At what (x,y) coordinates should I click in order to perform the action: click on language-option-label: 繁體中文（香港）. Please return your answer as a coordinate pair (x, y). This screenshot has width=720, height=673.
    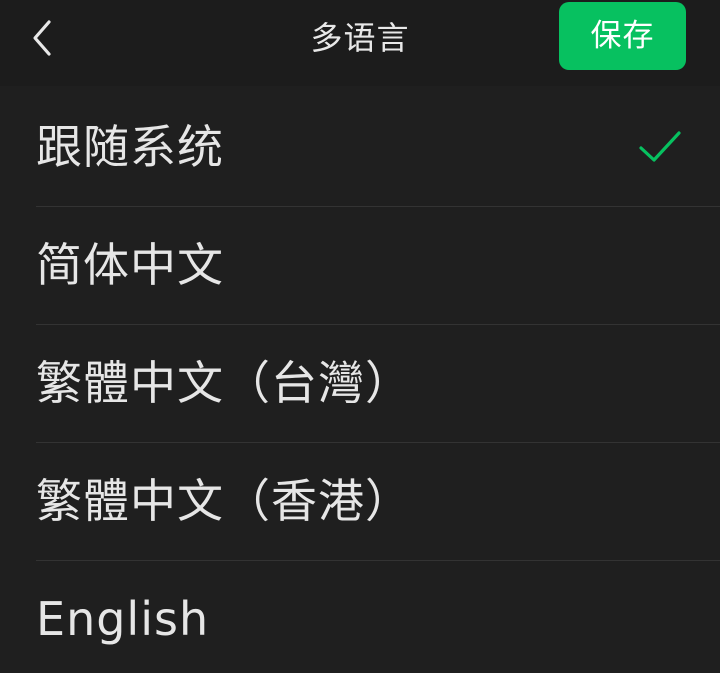
    Looking at the image, I should click on (224, 501).